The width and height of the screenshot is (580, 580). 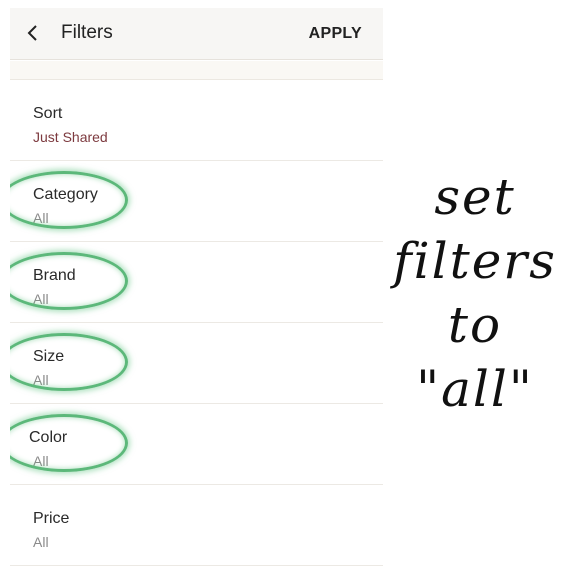 I want to click on filter-label: Color, so click(x=48, y=437).